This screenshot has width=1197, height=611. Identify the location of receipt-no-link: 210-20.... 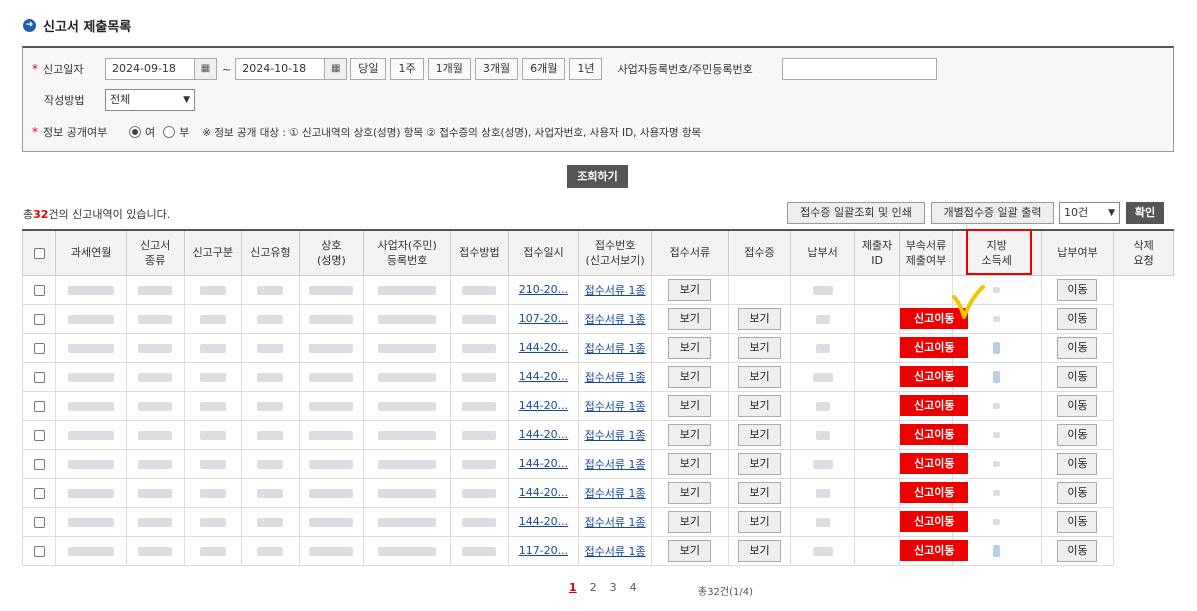
(543, 289).